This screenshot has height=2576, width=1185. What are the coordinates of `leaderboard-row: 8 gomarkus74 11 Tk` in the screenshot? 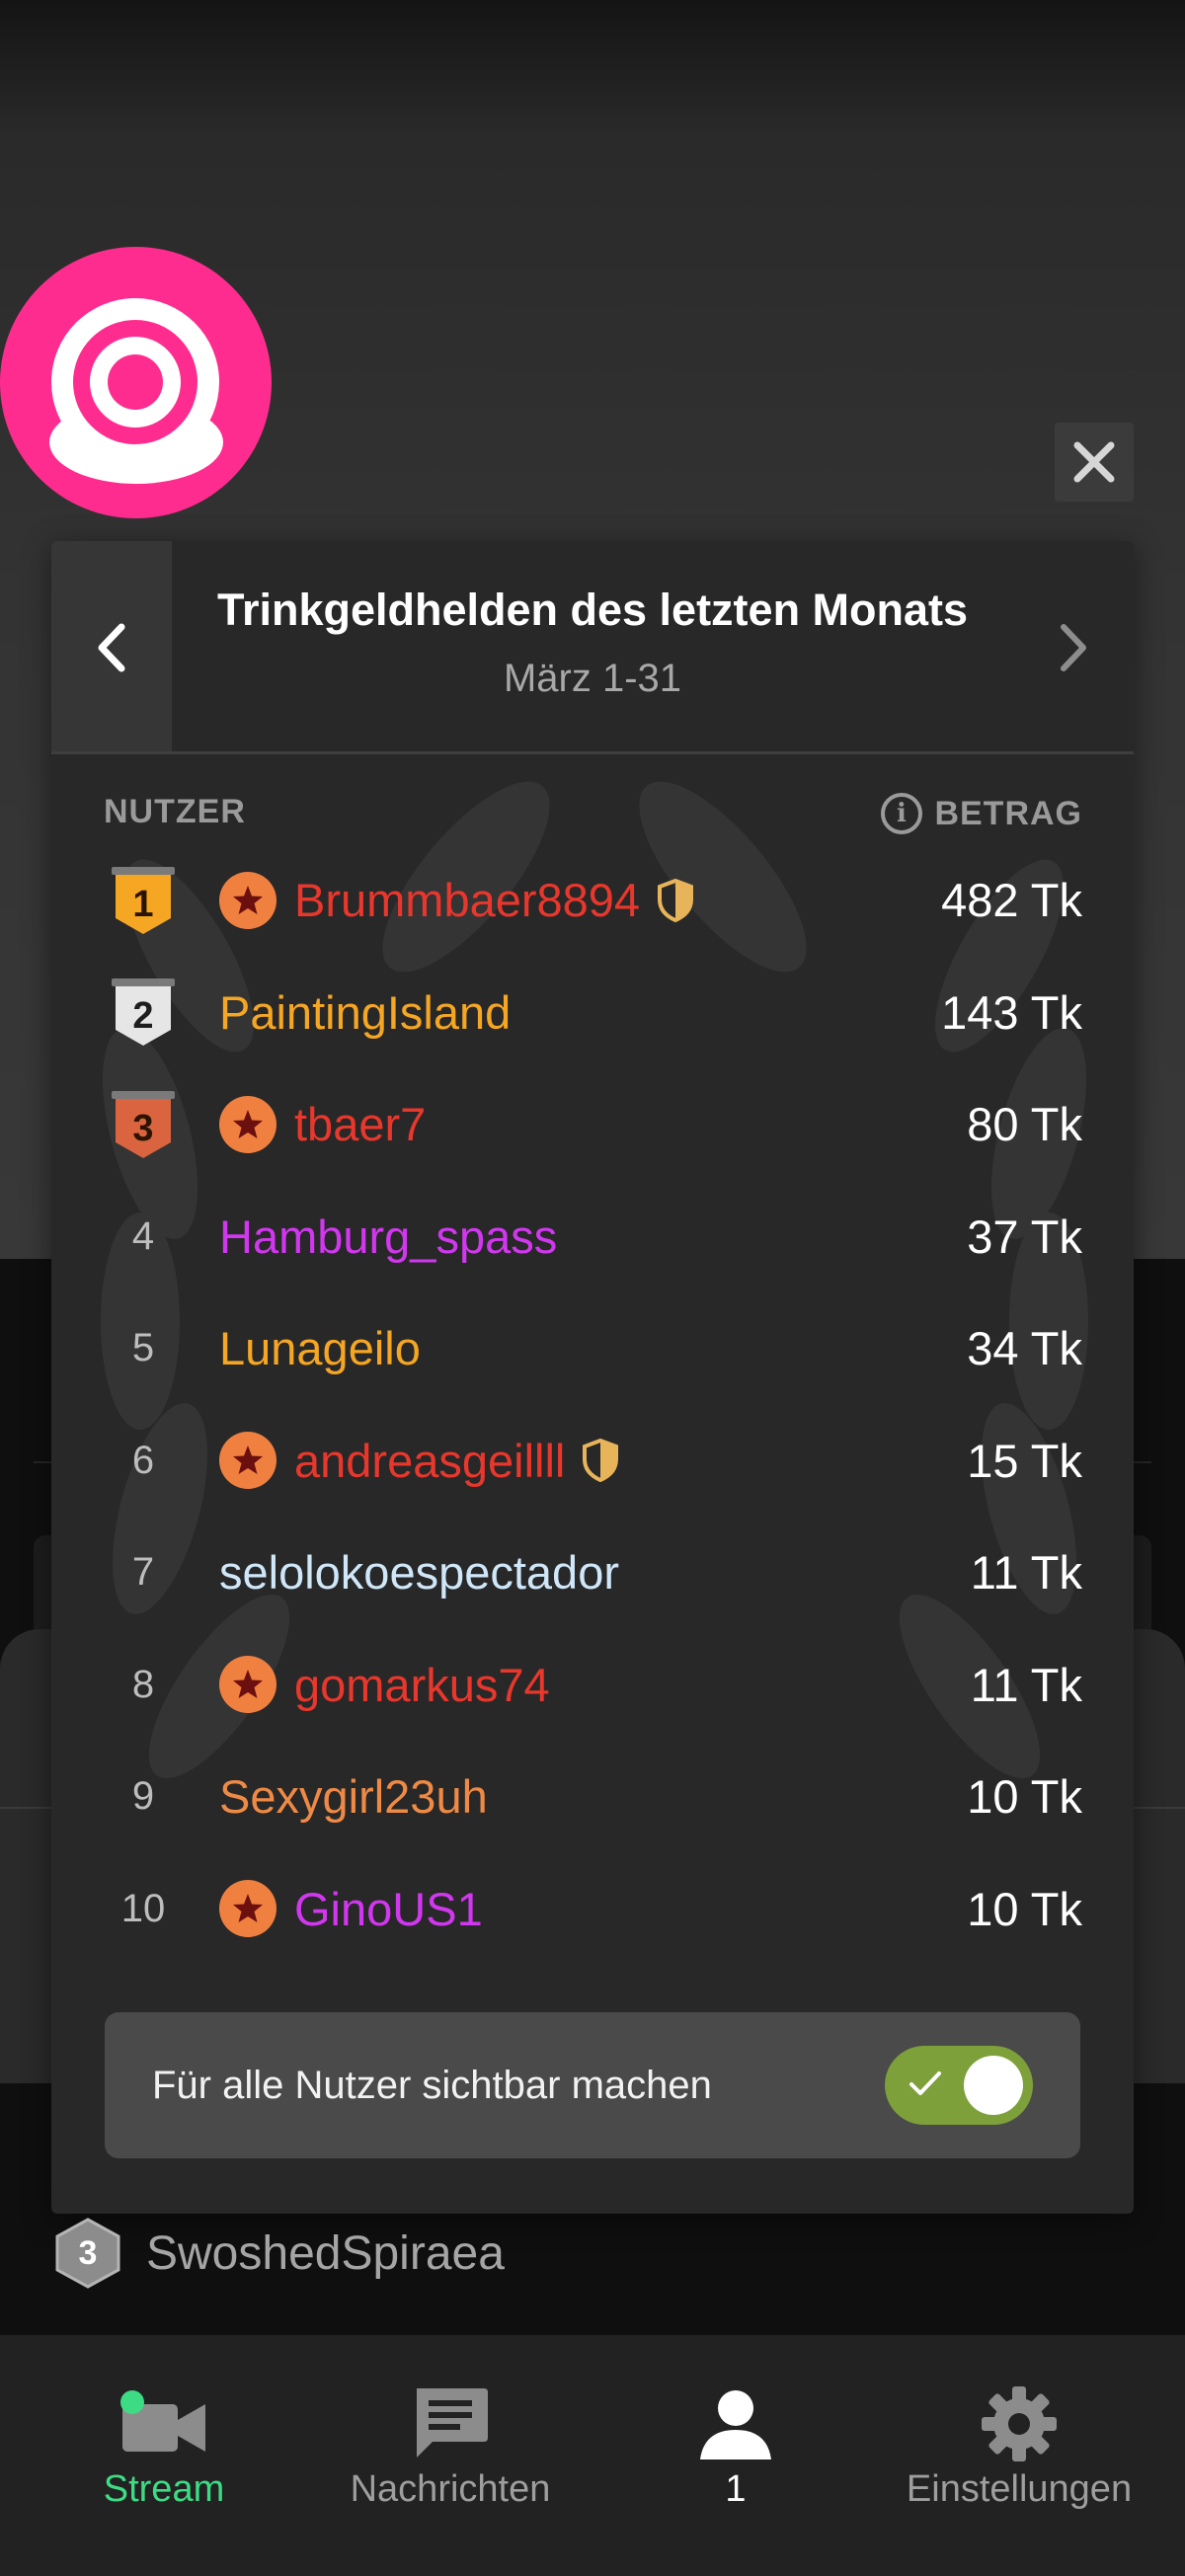 It's located at (592, 1685).